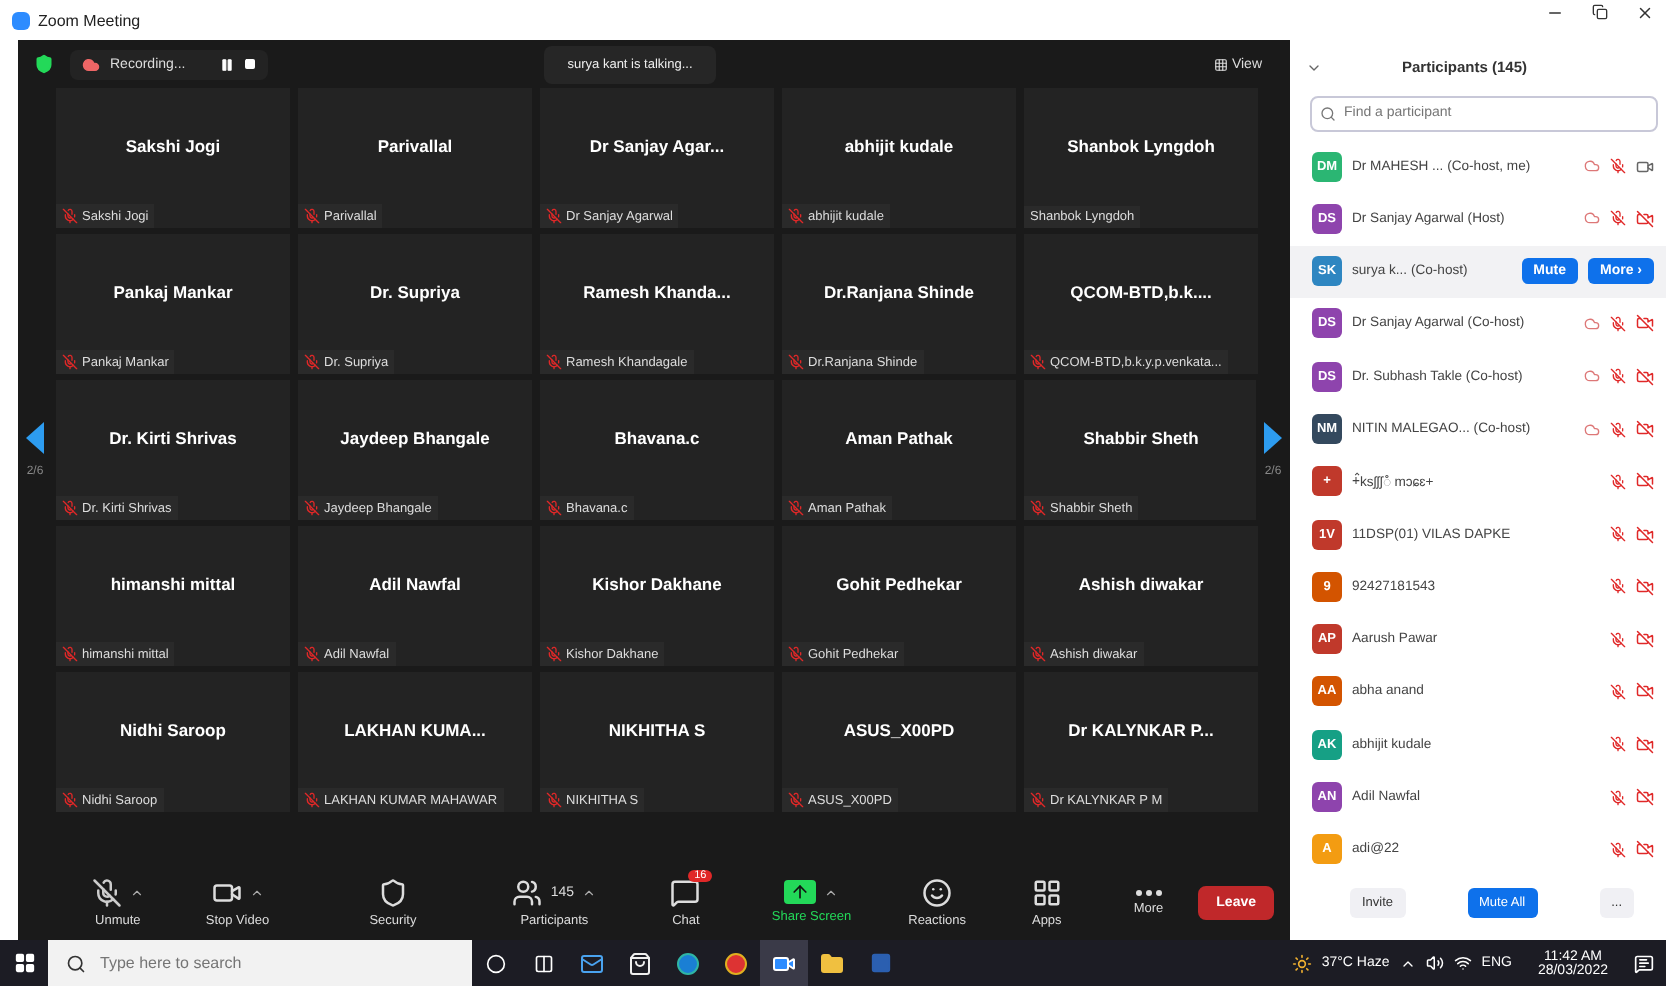  Describe the element at coordinates (1645, 13) in the screenshot. I see `close-icon` at that location.